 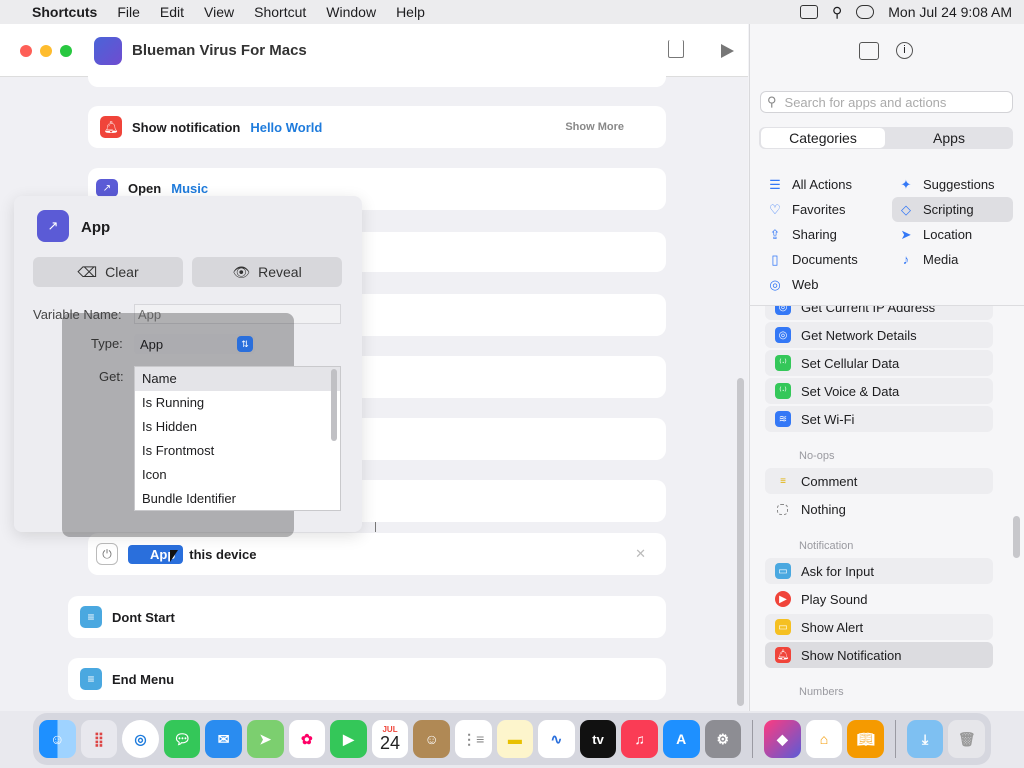 I want to click on add-action-icon, so click(x=869, y=51).